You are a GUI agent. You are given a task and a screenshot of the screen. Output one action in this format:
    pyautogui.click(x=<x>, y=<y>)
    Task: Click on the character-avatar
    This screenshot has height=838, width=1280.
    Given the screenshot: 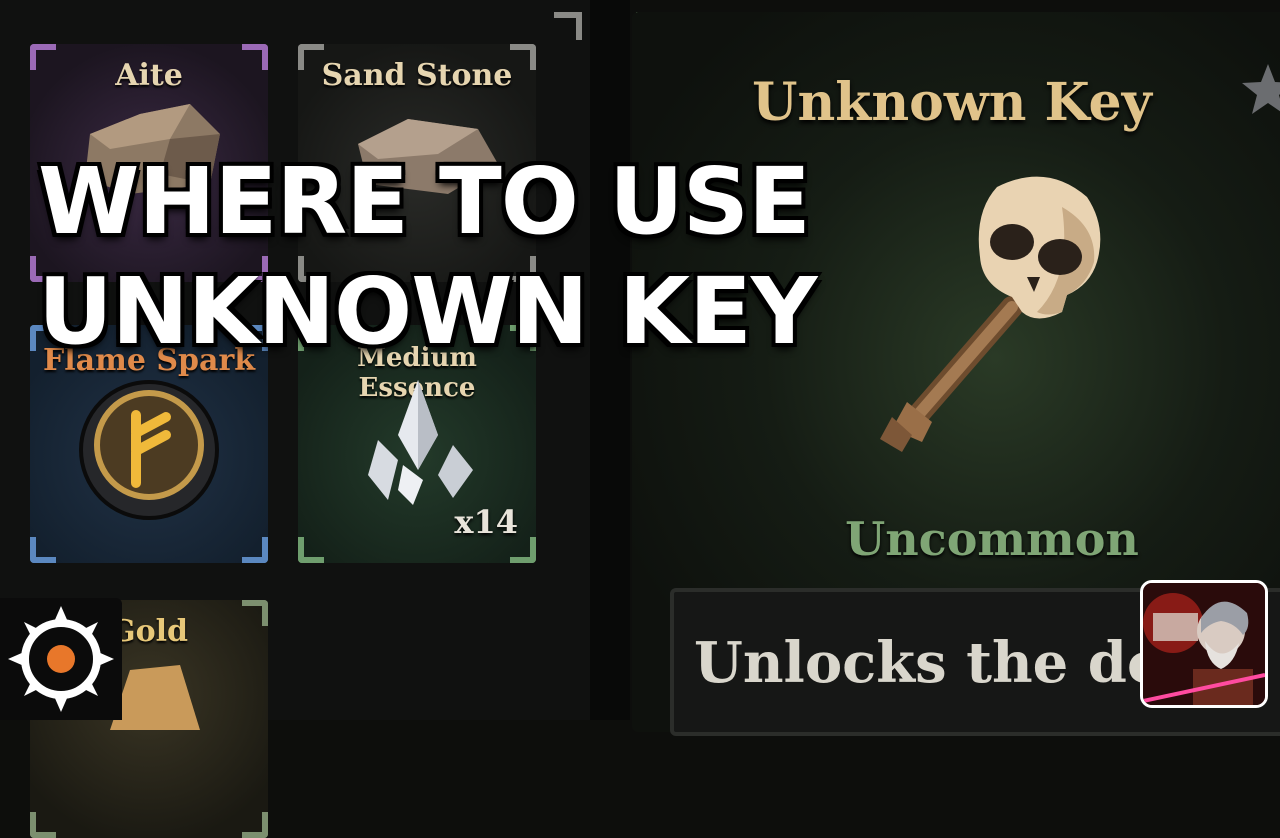 What is the action you would take?
    pyautogui.click(x=1204, y=644)
    